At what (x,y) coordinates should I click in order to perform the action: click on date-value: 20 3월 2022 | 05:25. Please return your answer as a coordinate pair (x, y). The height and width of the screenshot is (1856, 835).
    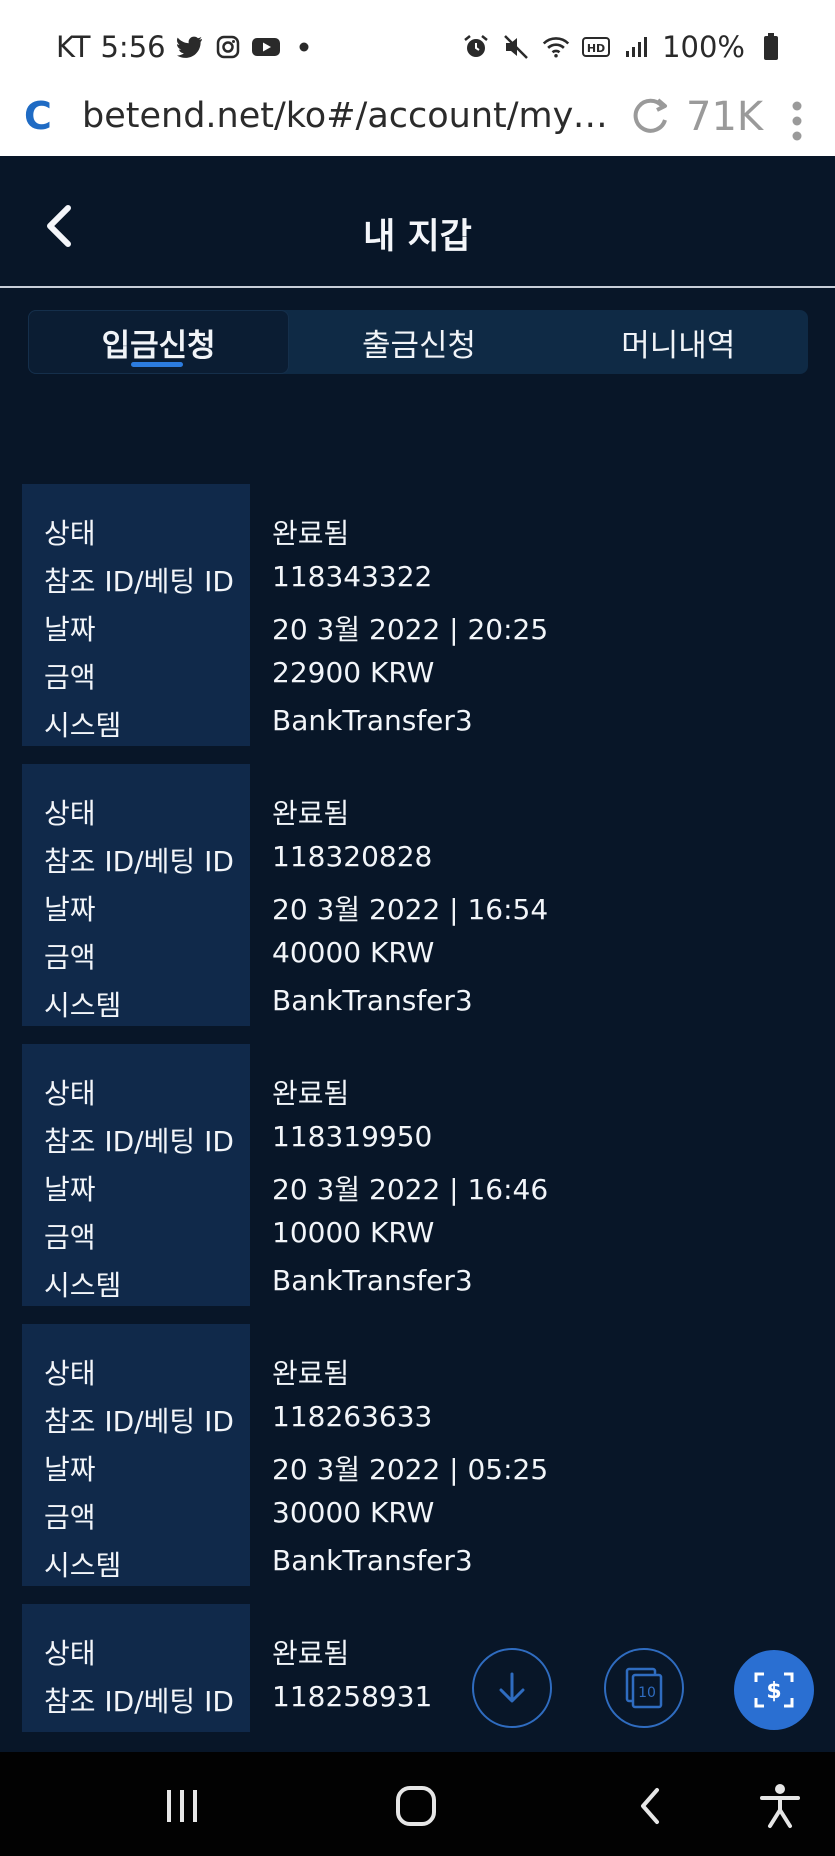
    Looking at the image, I should click on (410, 1469).